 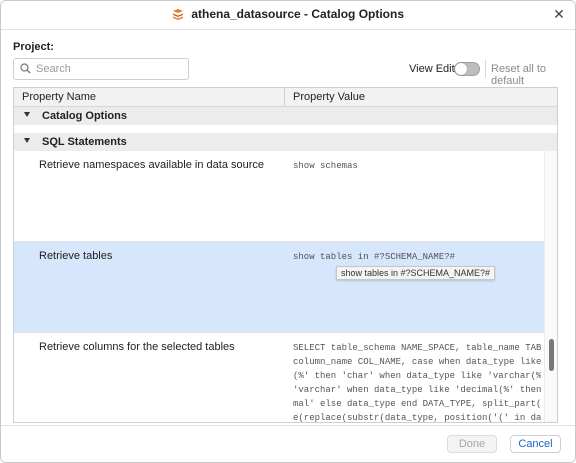 What do you see at coordinates (76, 256) in the screenshot?
I see `property-name: Retrieve tables` at bounding box center [76, 256].